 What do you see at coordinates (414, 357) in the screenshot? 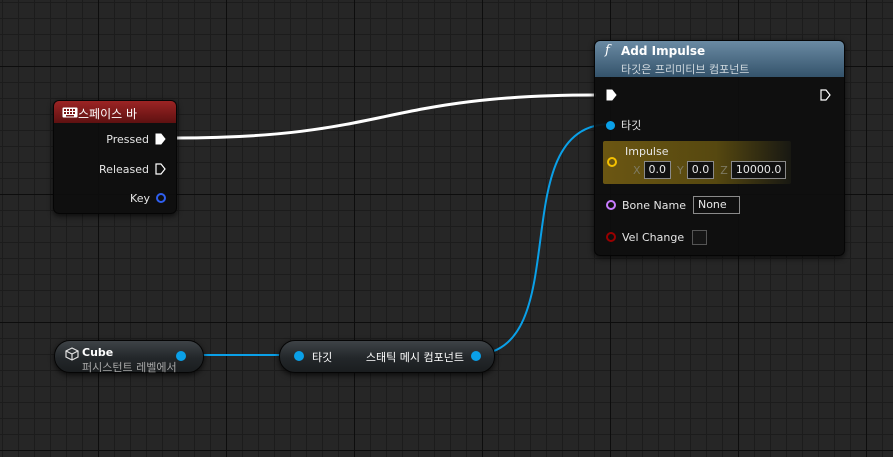
I see `cast-output-label: 스태틱 메시 컴포넌트` at bounding box center [414, 357].